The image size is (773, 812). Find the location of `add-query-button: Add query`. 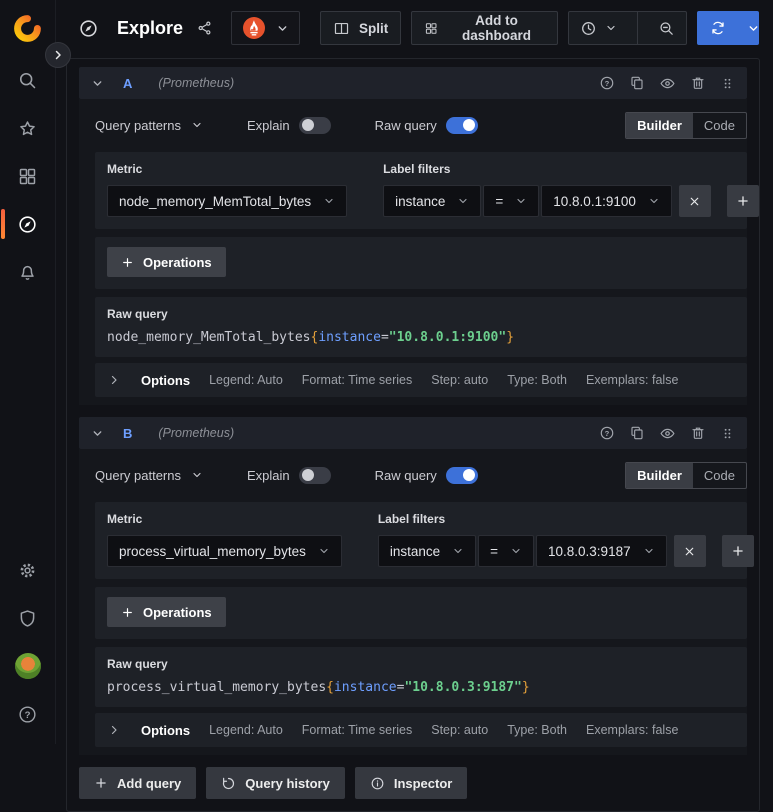

add-query-button: Add query is located at coordinates (138, 783).